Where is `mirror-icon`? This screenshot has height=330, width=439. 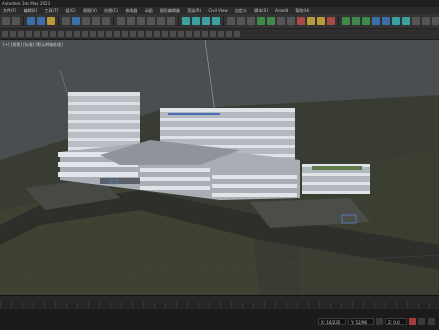 mirror-icon is located at coordinates (241, 21).